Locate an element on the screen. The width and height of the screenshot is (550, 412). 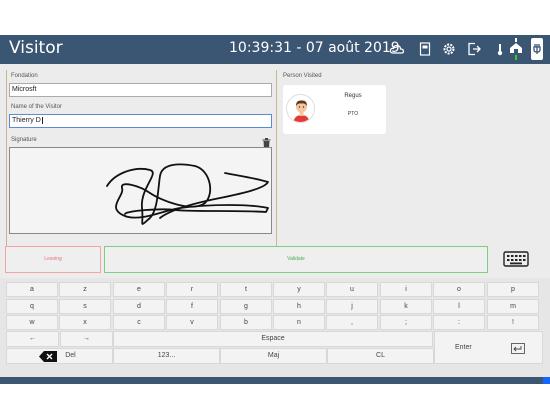
bottom-accent is located at coordinates (546, 380).